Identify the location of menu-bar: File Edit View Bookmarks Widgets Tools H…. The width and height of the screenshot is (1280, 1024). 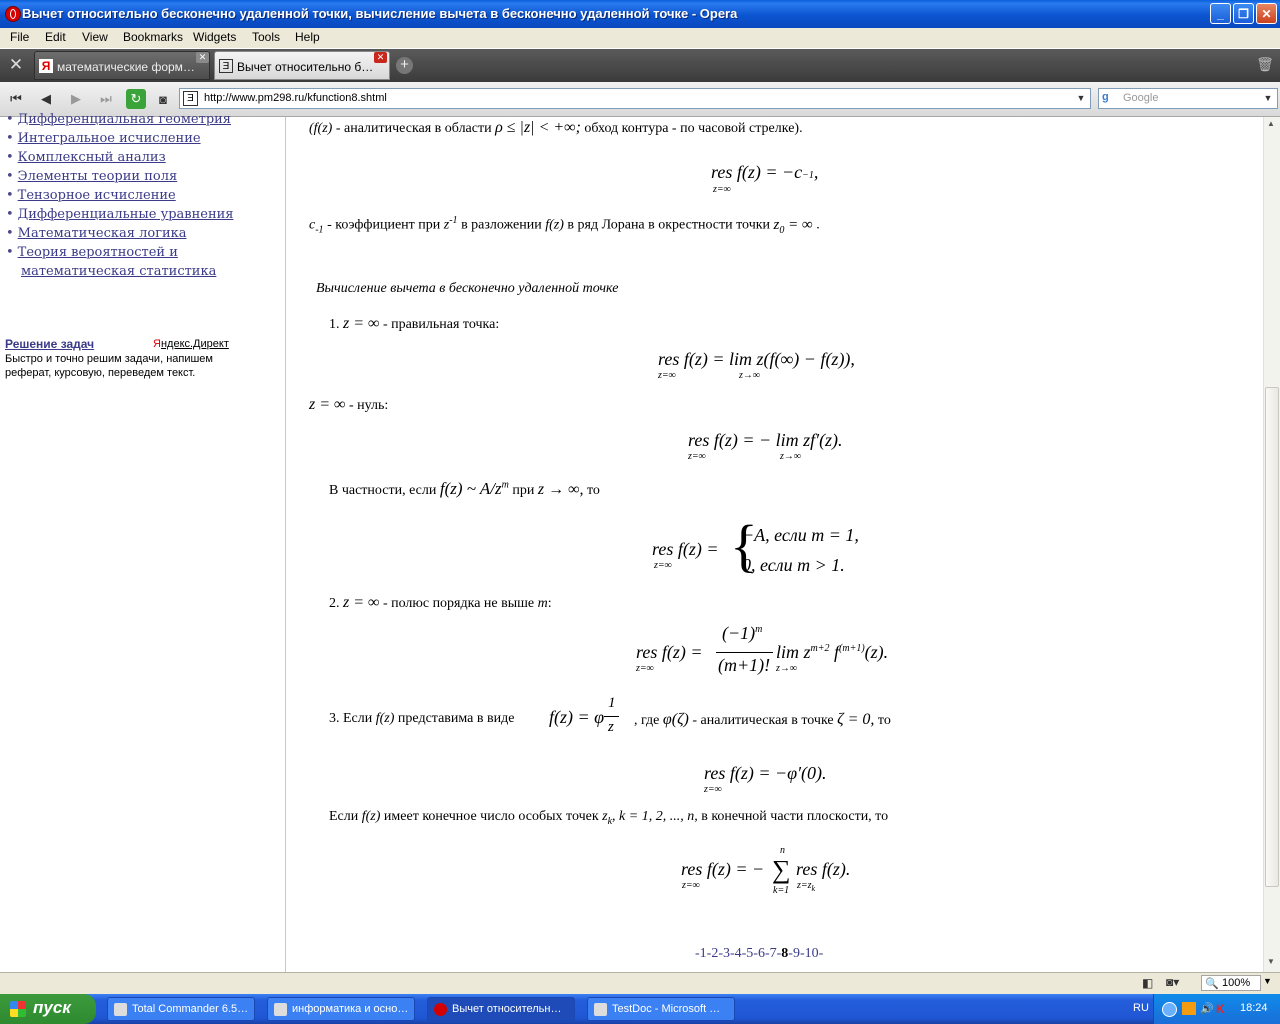
(640, 38).